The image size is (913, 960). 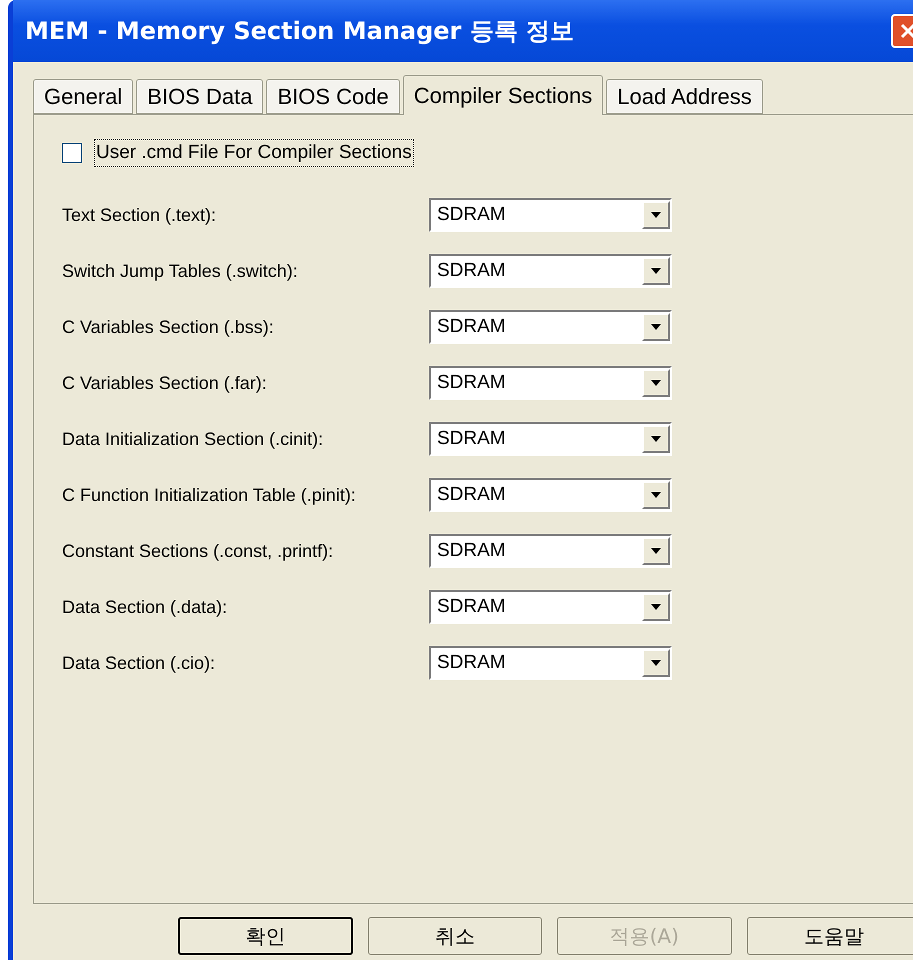 I want to click on field-label: C Function Initialization Table (.pinit):, so click(x=209, y=495).